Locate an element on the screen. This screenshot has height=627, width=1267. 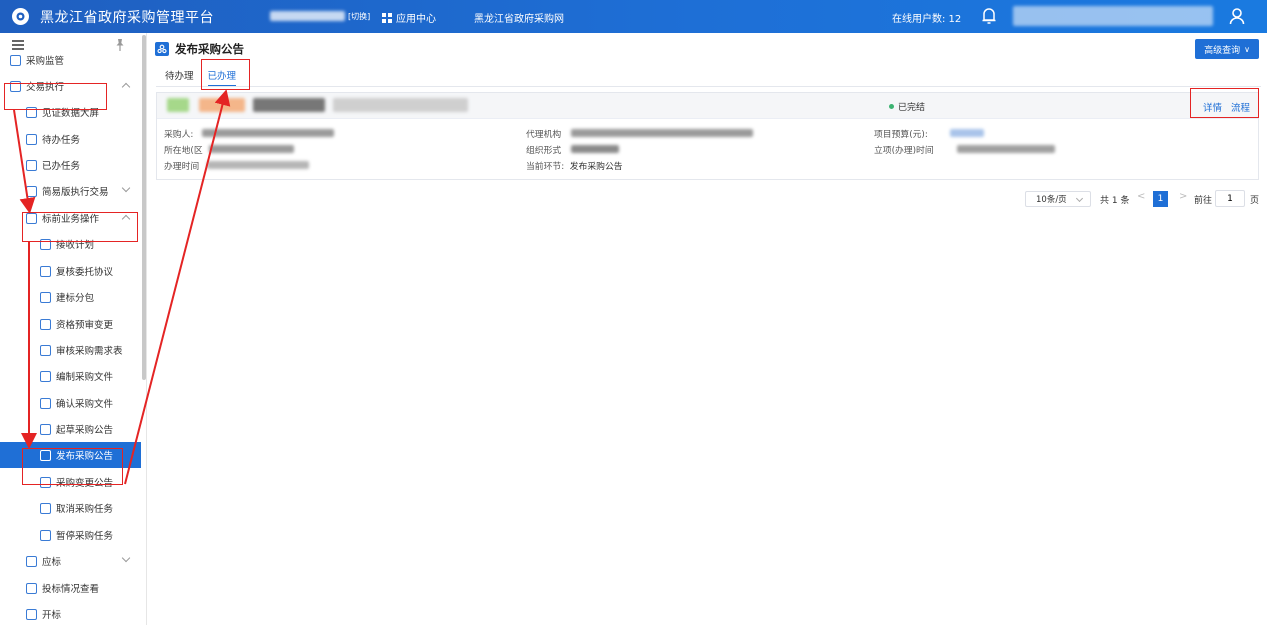
total-count: 共 1 条 is located at coordinates (1115, 201).